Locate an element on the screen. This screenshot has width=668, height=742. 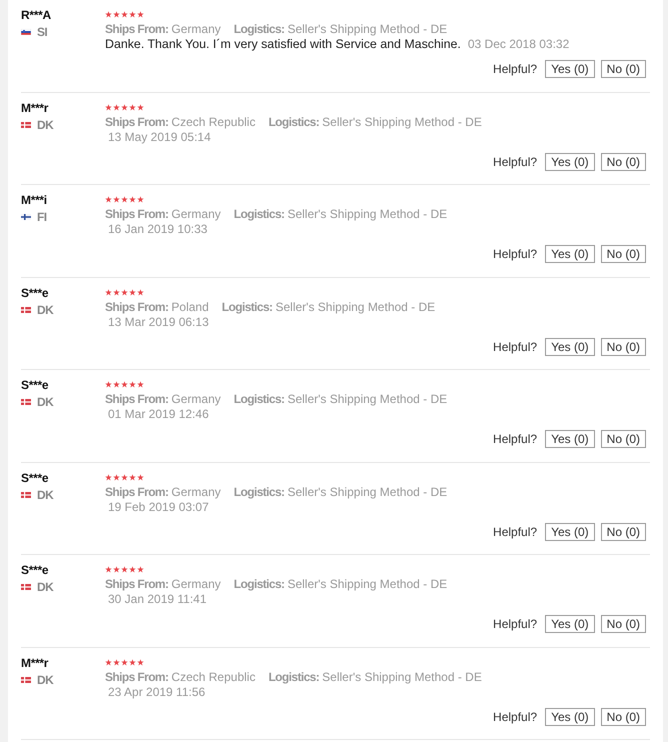
review-date: 16 Jan 2019 10:33 is located at coordinates (158, 229).